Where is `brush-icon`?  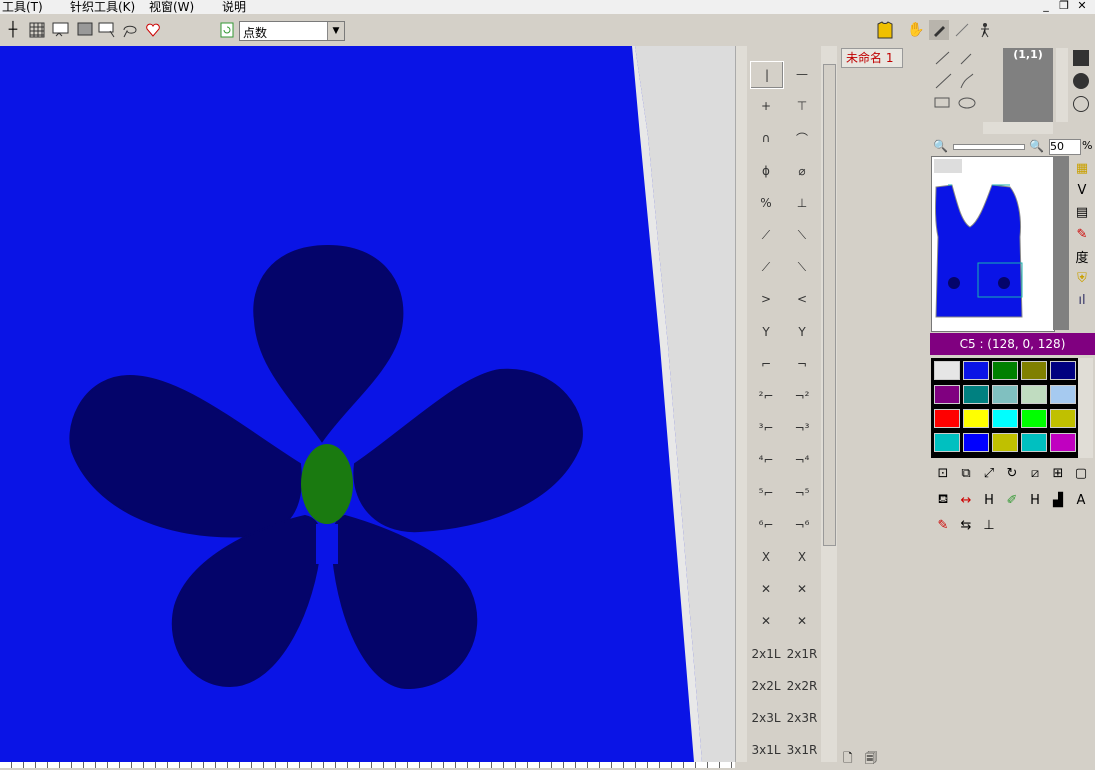
brush-icon is located at coordinates (939, 30).